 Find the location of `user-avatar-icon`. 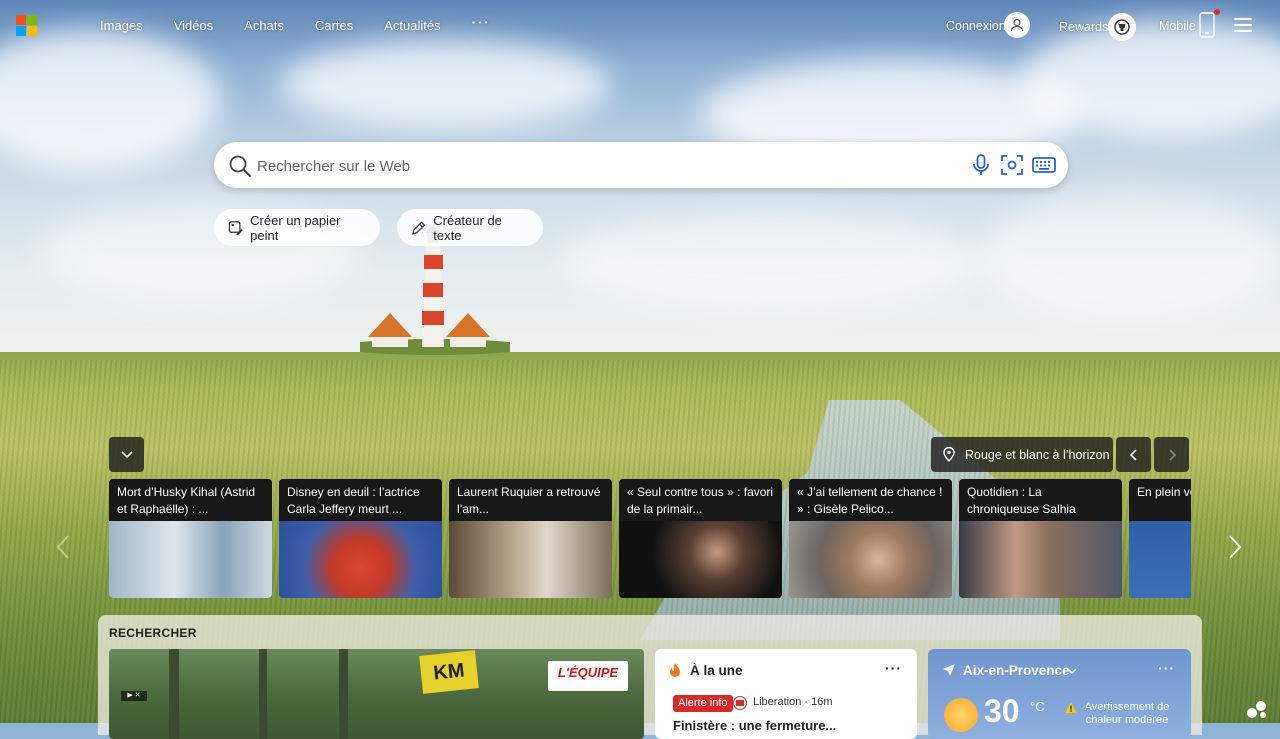

user-avatar-icon is located at coordinates (1017, 25).